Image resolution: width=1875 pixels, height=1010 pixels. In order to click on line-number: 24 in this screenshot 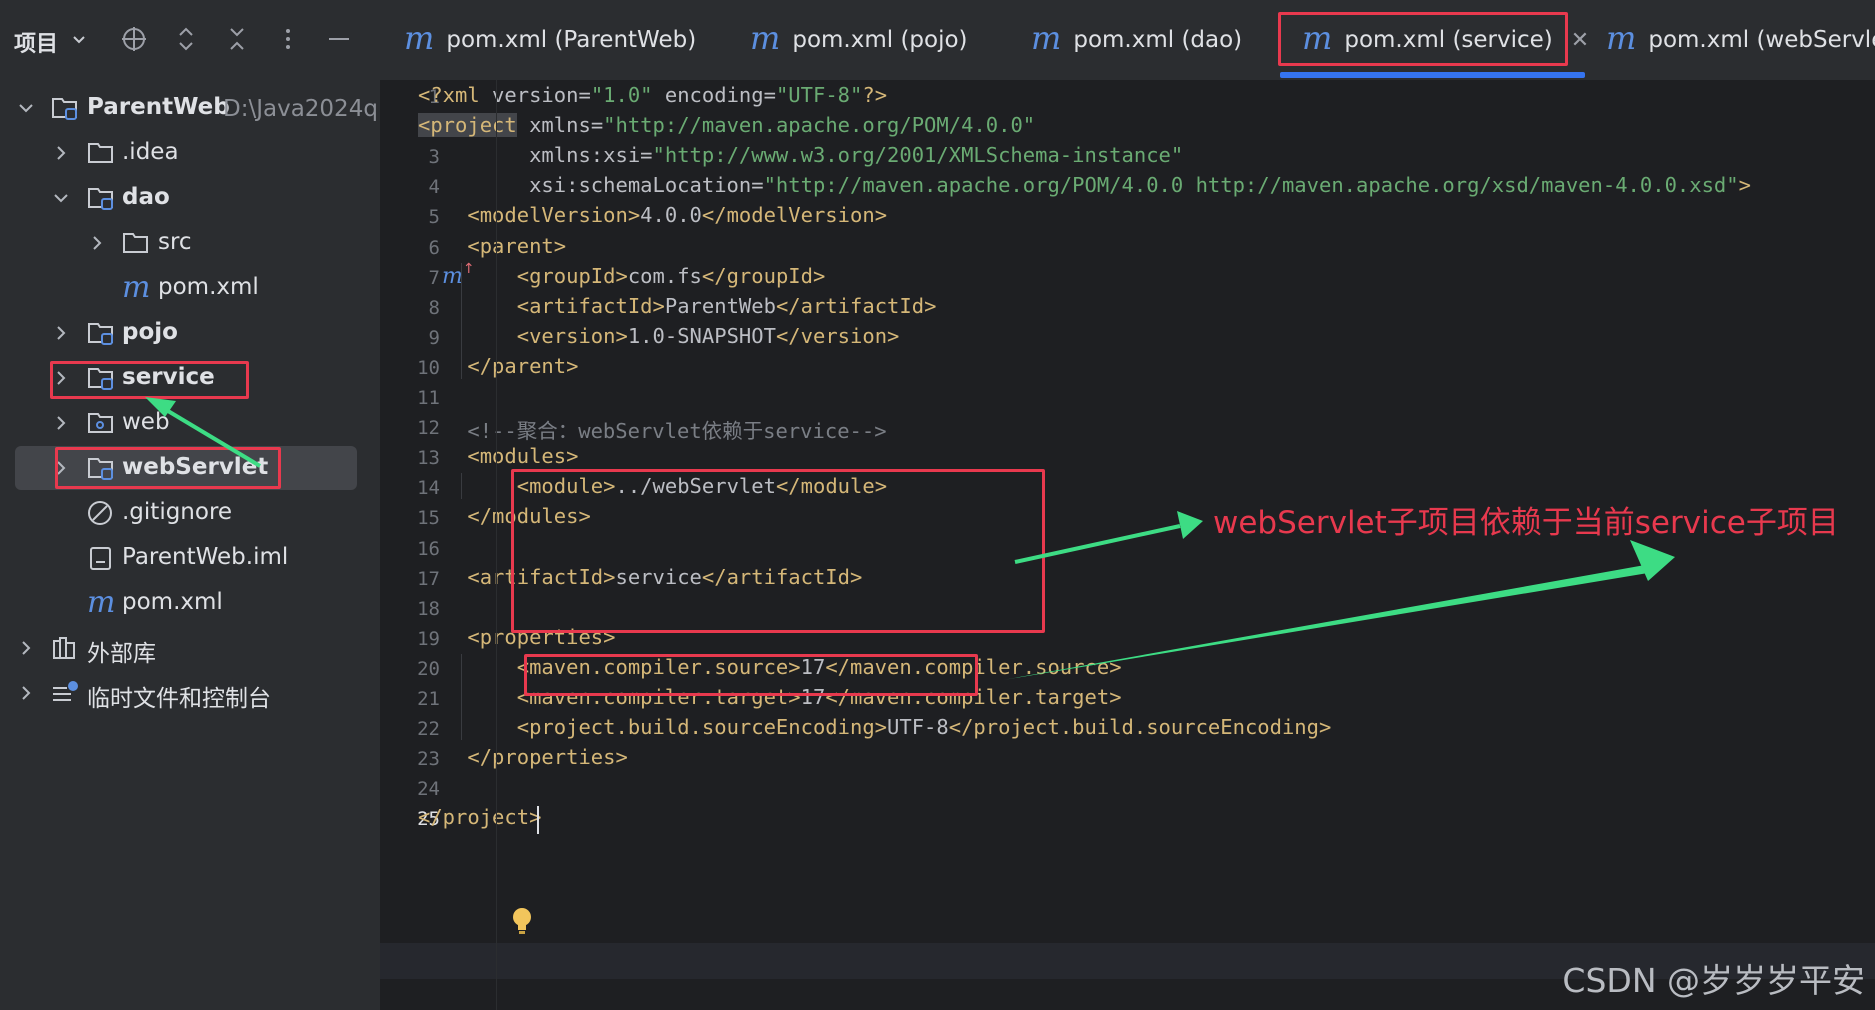, I will do `click(428, 789)`.